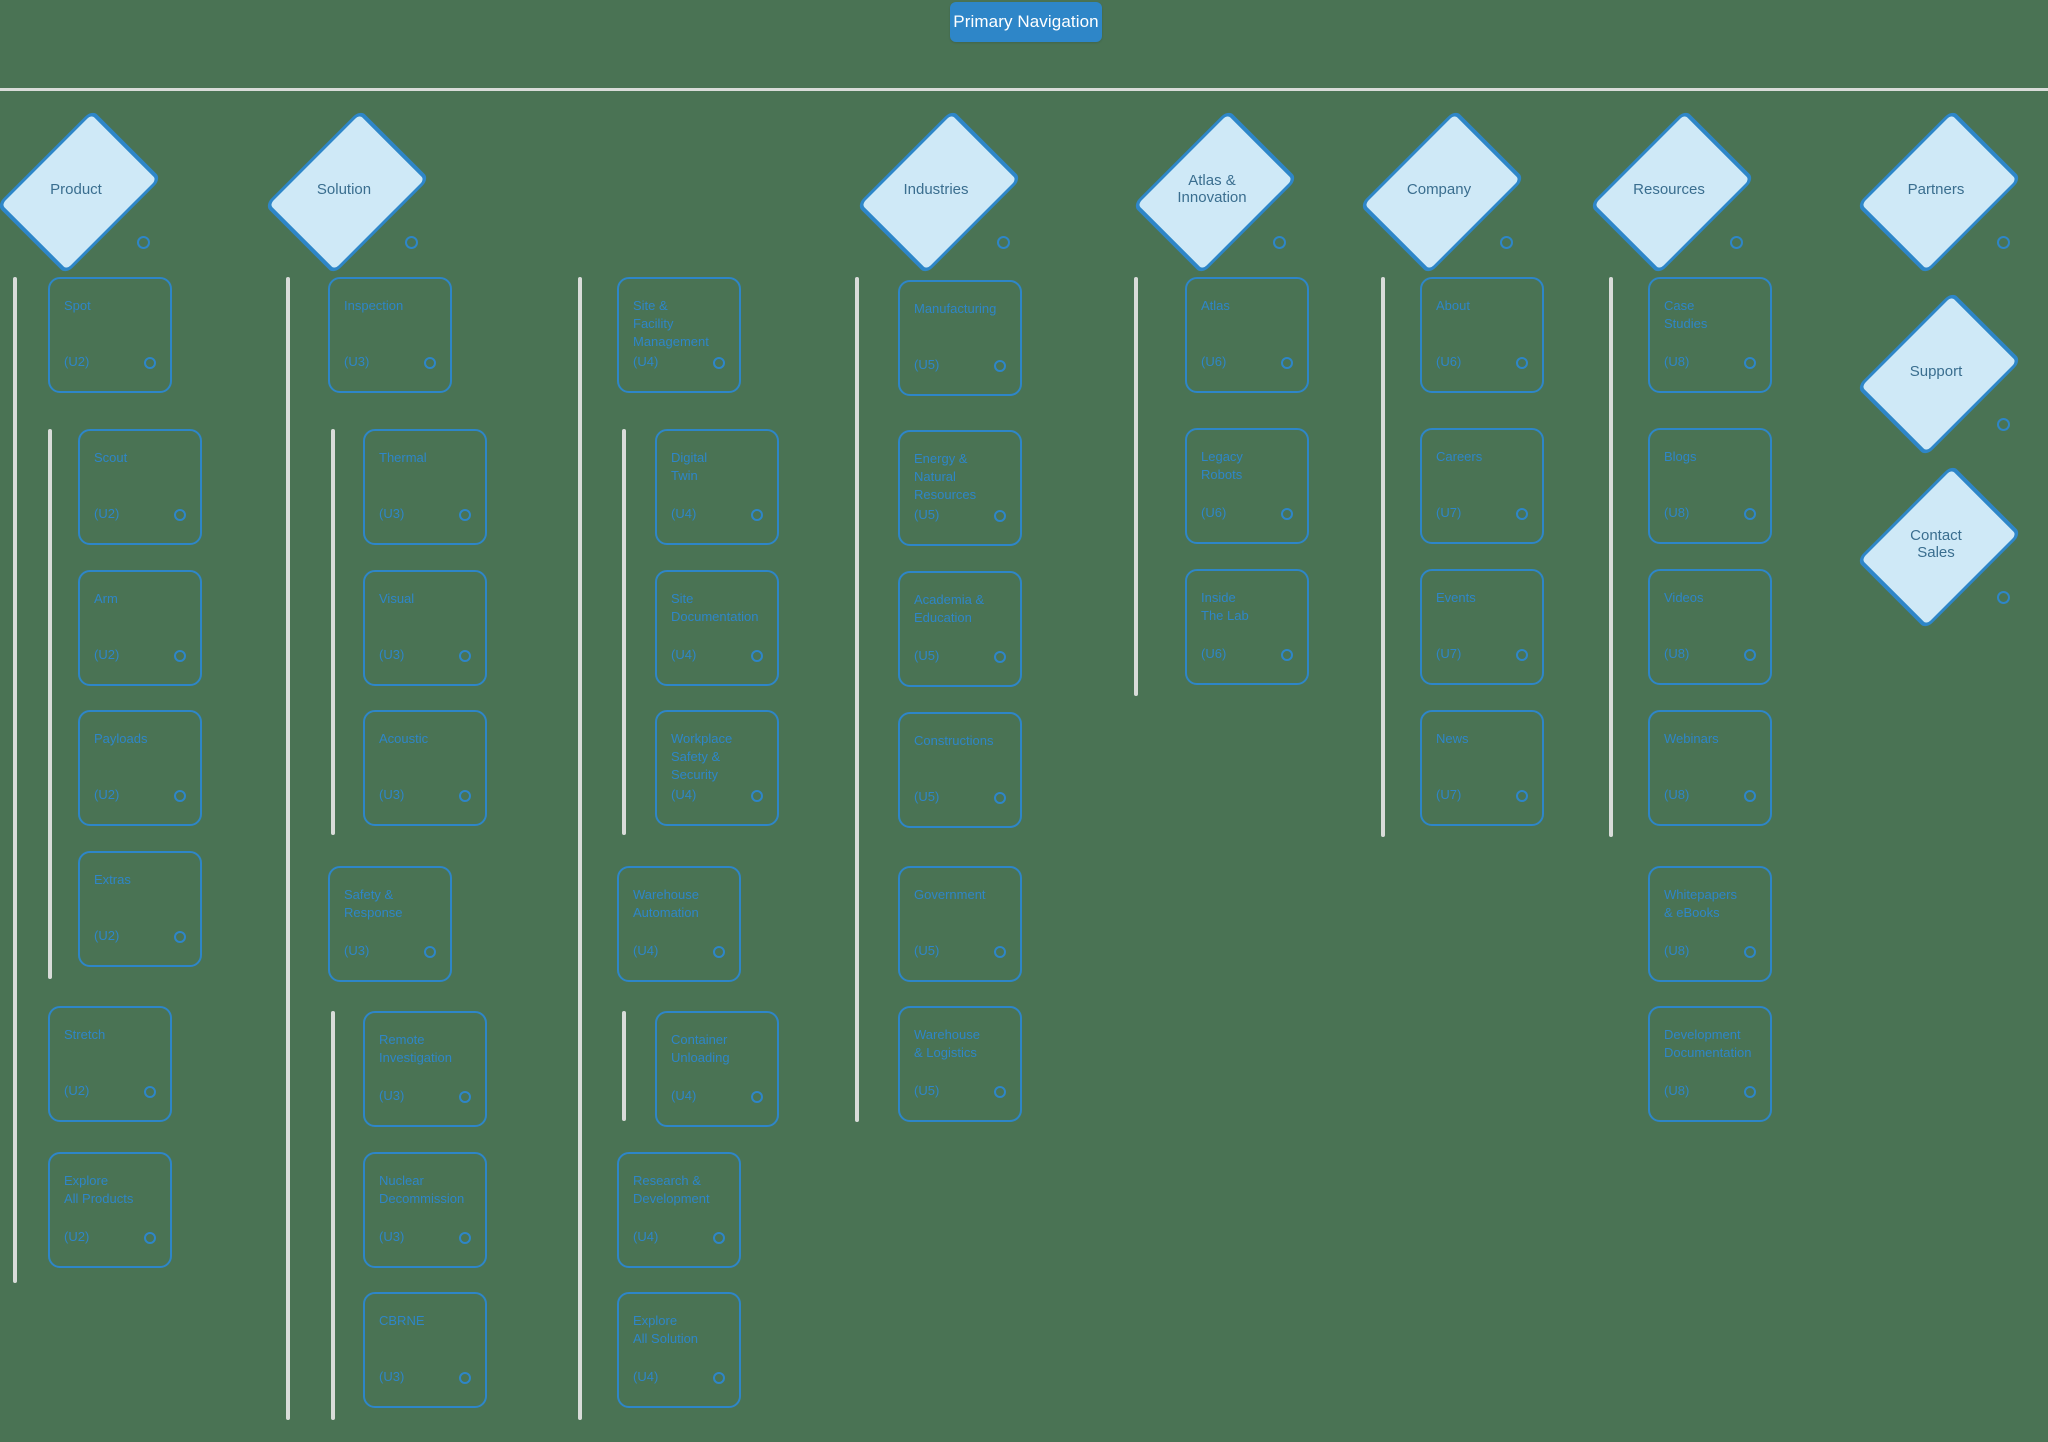 This screenshot has height=1442, width=2048. I want to click on sitemap-card-arm: Arm (U2), so click(140, 628).